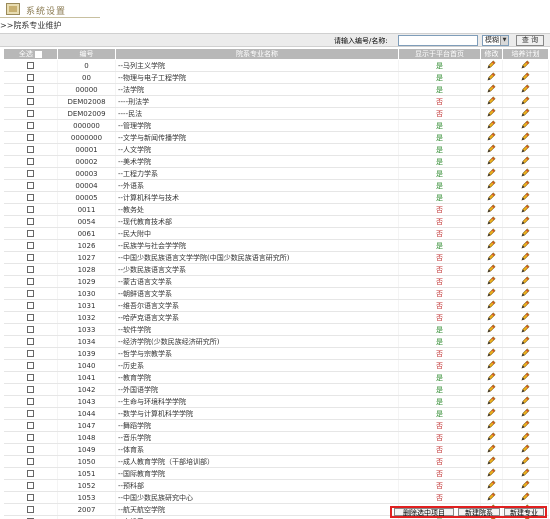  Describe the element at coordinates (524, 512) in the screenshot. I see `new-major-button: 新建专业` at that location.